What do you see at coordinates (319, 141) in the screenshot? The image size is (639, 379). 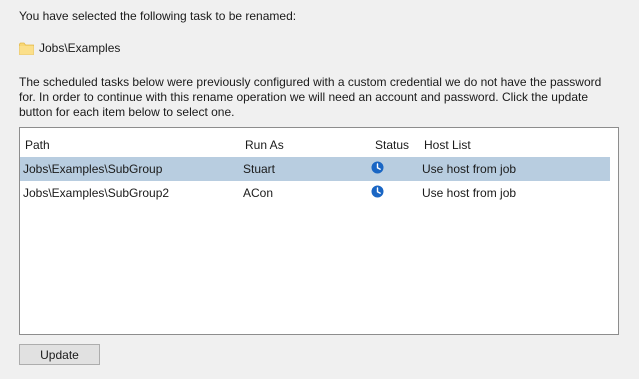 I see `table-header: Path Run As Status Host List` at bounding box center [319, 141].